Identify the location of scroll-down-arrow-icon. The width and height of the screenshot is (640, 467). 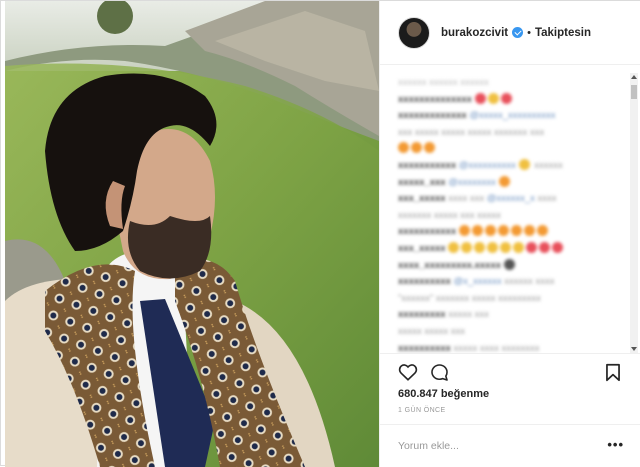
(634, 349).